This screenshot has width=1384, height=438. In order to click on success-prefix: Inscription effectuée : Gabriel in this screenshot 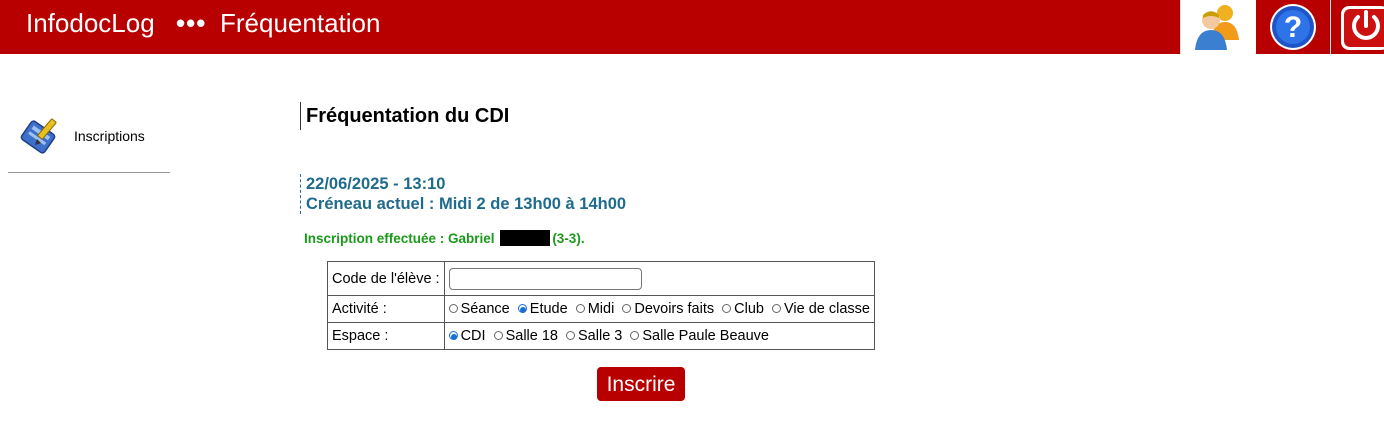, I will do `click(399, 238)`.